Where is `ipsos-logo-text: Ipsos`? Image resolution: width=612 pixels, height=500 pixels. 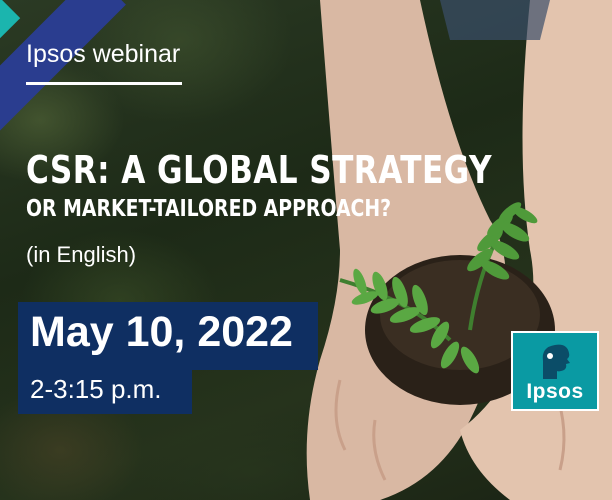
ipsos-logo-text: Ipsos is located at coordinates (555, 391).